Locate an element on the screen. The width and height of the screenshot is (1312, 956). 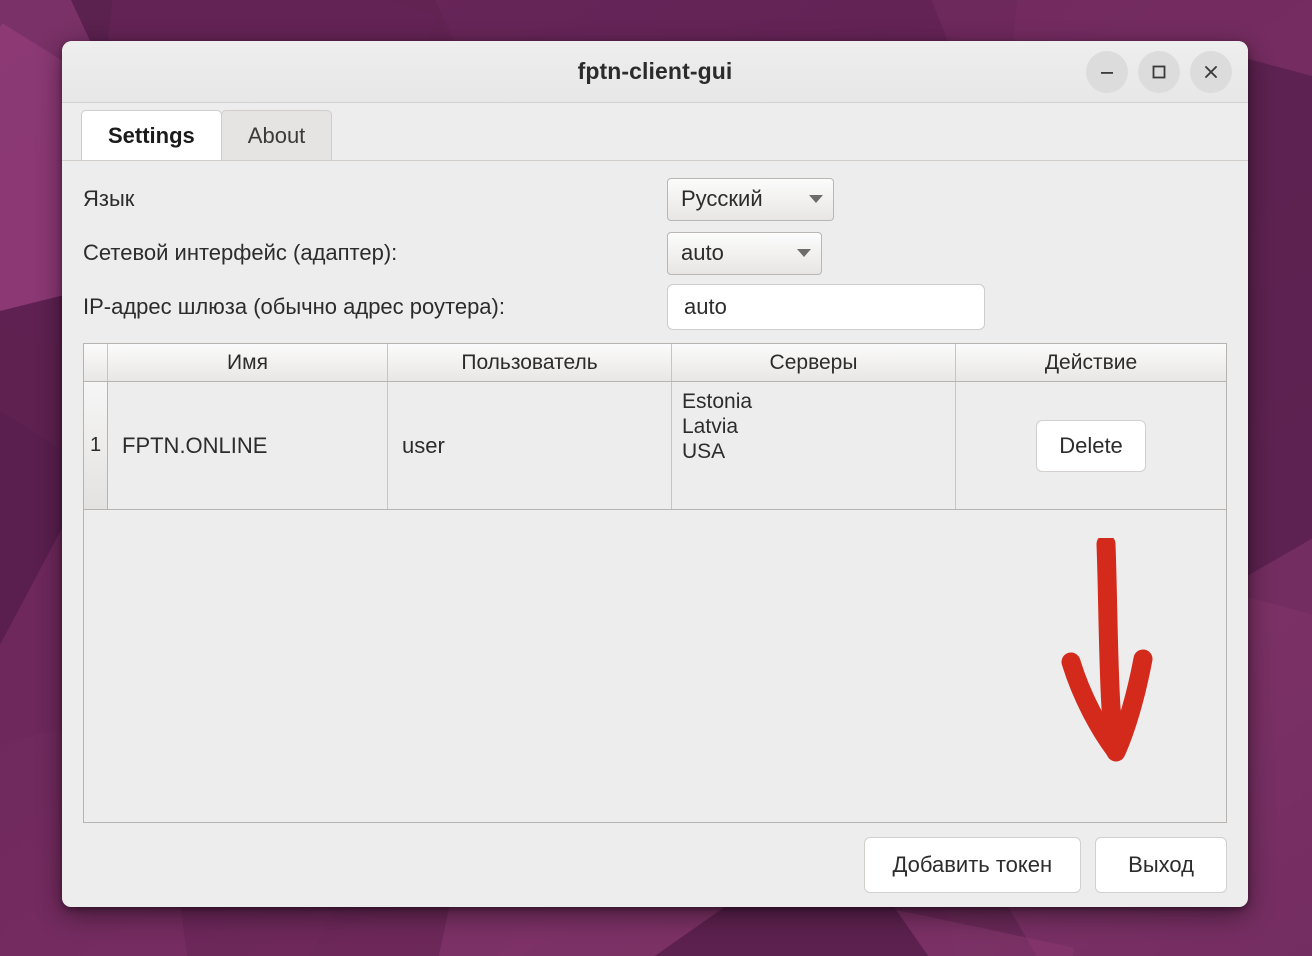
tab-settings: Settings is located at coordinates (151, 135).